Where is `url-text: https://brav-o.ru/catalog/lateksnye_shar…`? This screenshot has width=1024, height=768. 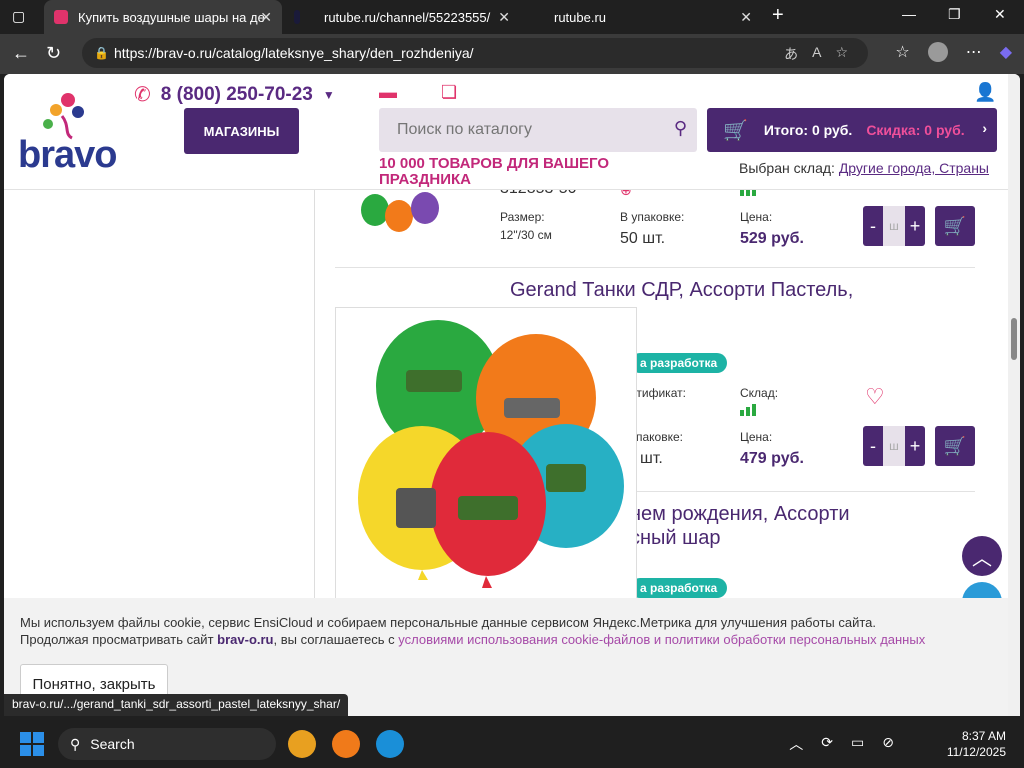 url-text: https://brav-o.ru/catalog/lateksnye_shar… is located at coordinates (294, 53).